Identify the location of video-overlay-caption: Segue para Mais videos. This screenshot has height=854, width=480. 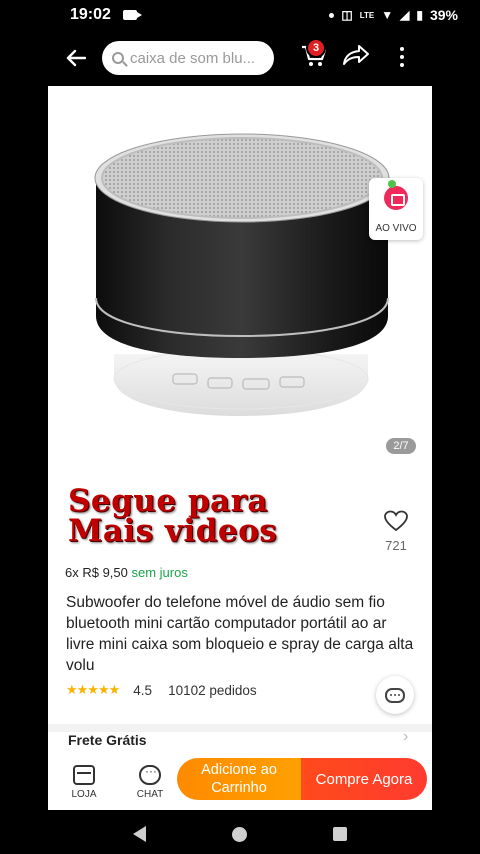
(173, 516).